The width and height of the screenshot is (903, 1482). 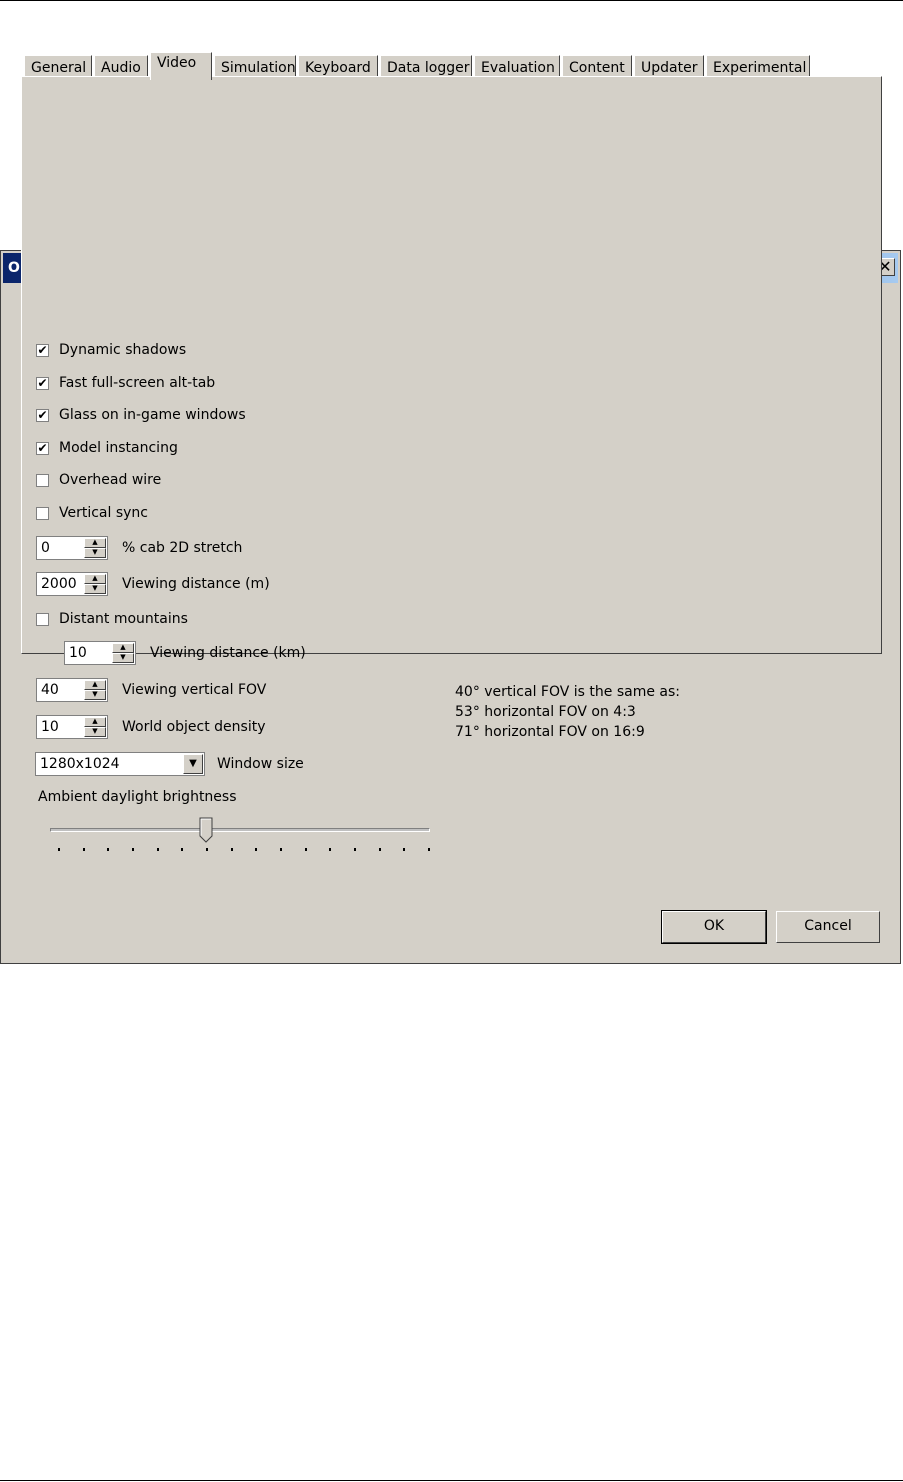 I want to click on model-instancing-option: ✔ Model instancing, so click(x=107, y=448).